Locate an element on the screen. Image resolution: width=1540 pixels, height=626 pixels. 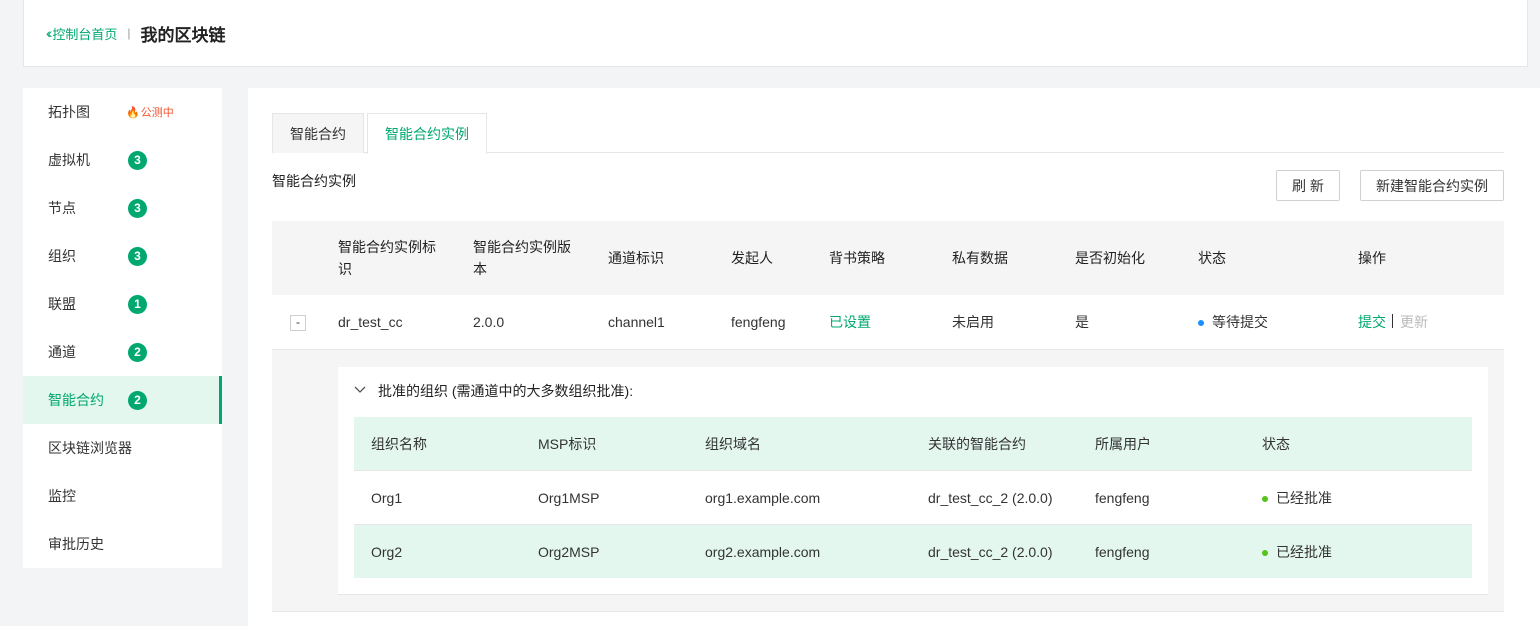
column-header: 是否初始化 is located at coordinates (1110, 258).